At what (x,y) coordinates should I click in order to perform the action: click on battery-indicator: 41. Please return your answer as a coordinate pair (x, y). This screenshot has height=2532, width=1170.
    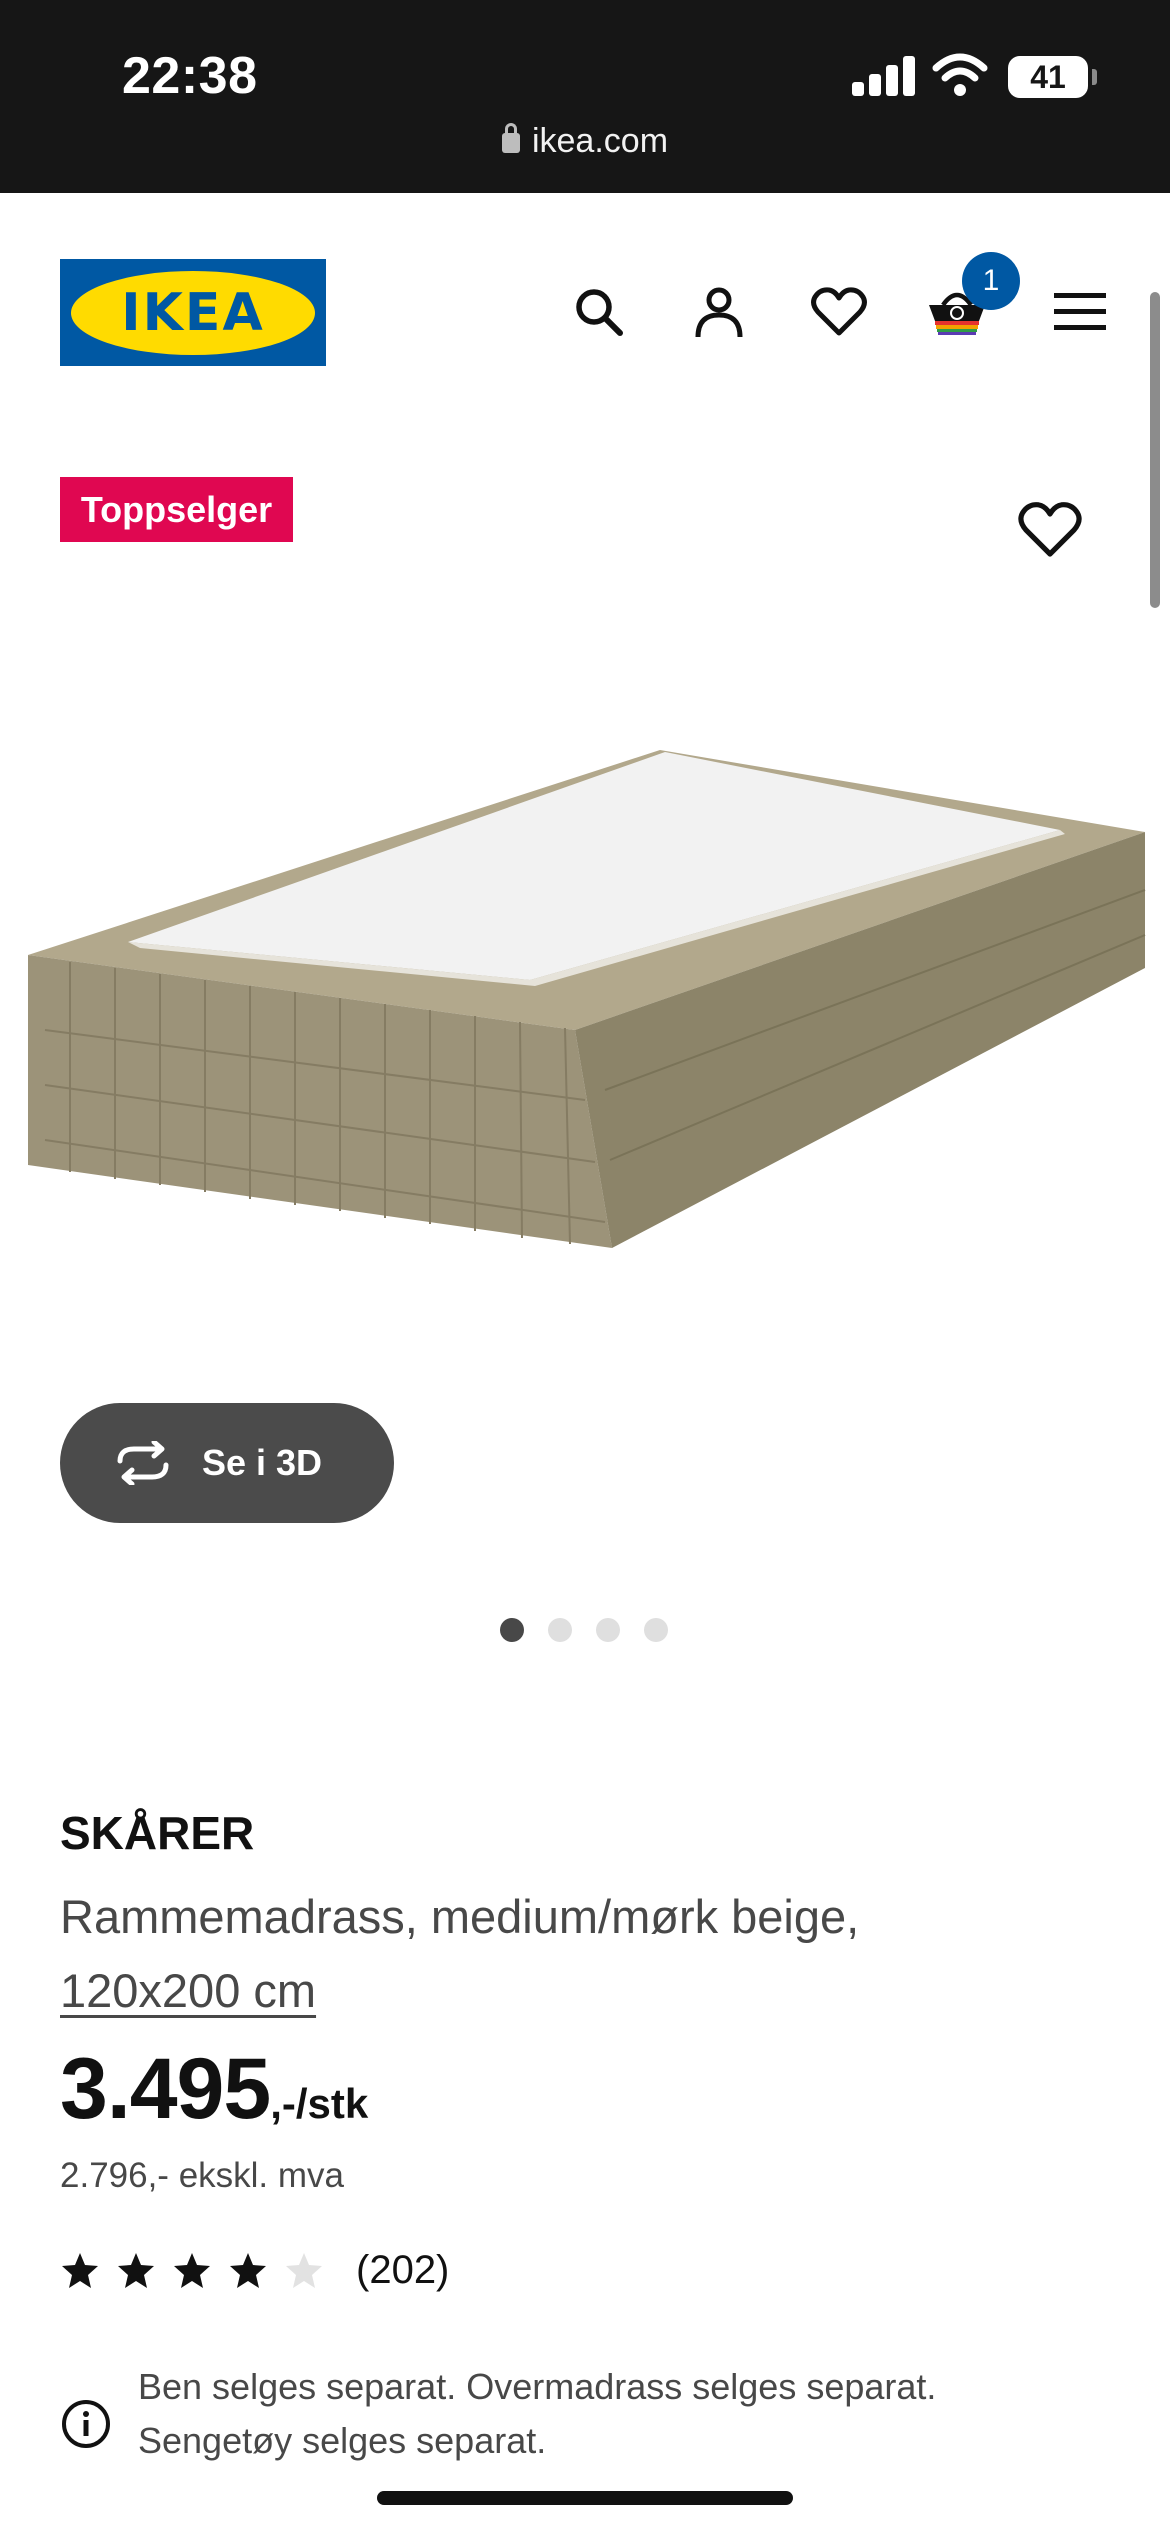
    Looking at the image, I should click on (1052, 77).